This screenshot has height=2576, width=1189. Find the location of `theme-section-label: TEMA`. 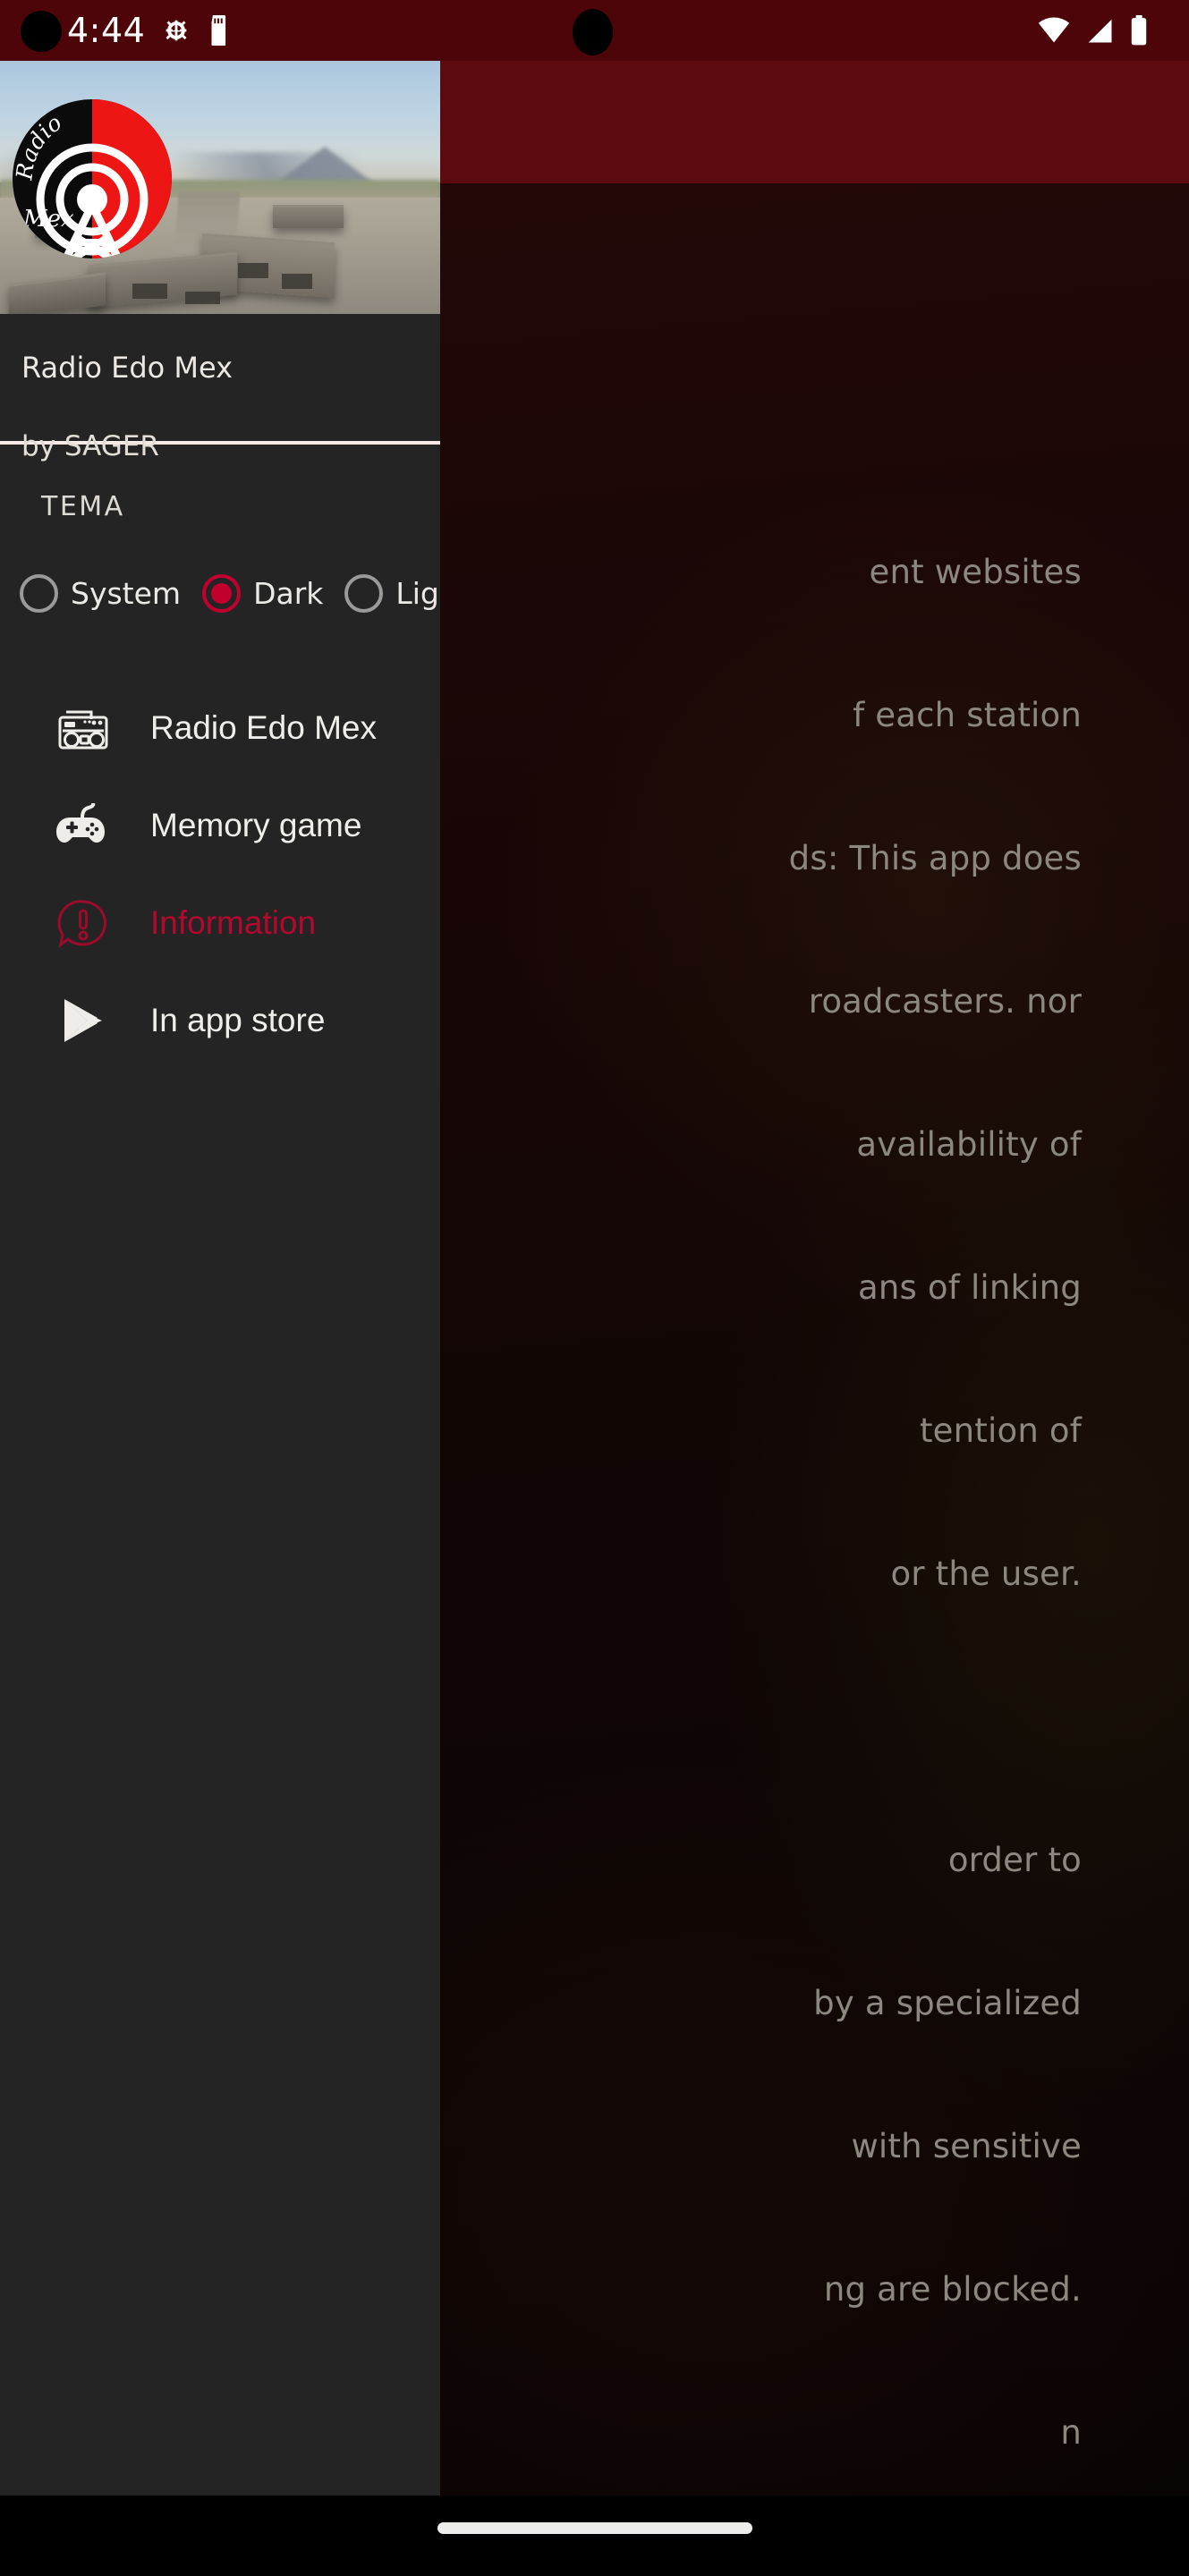

theme-section-label: TEMA is located at coordinates (83, 506).